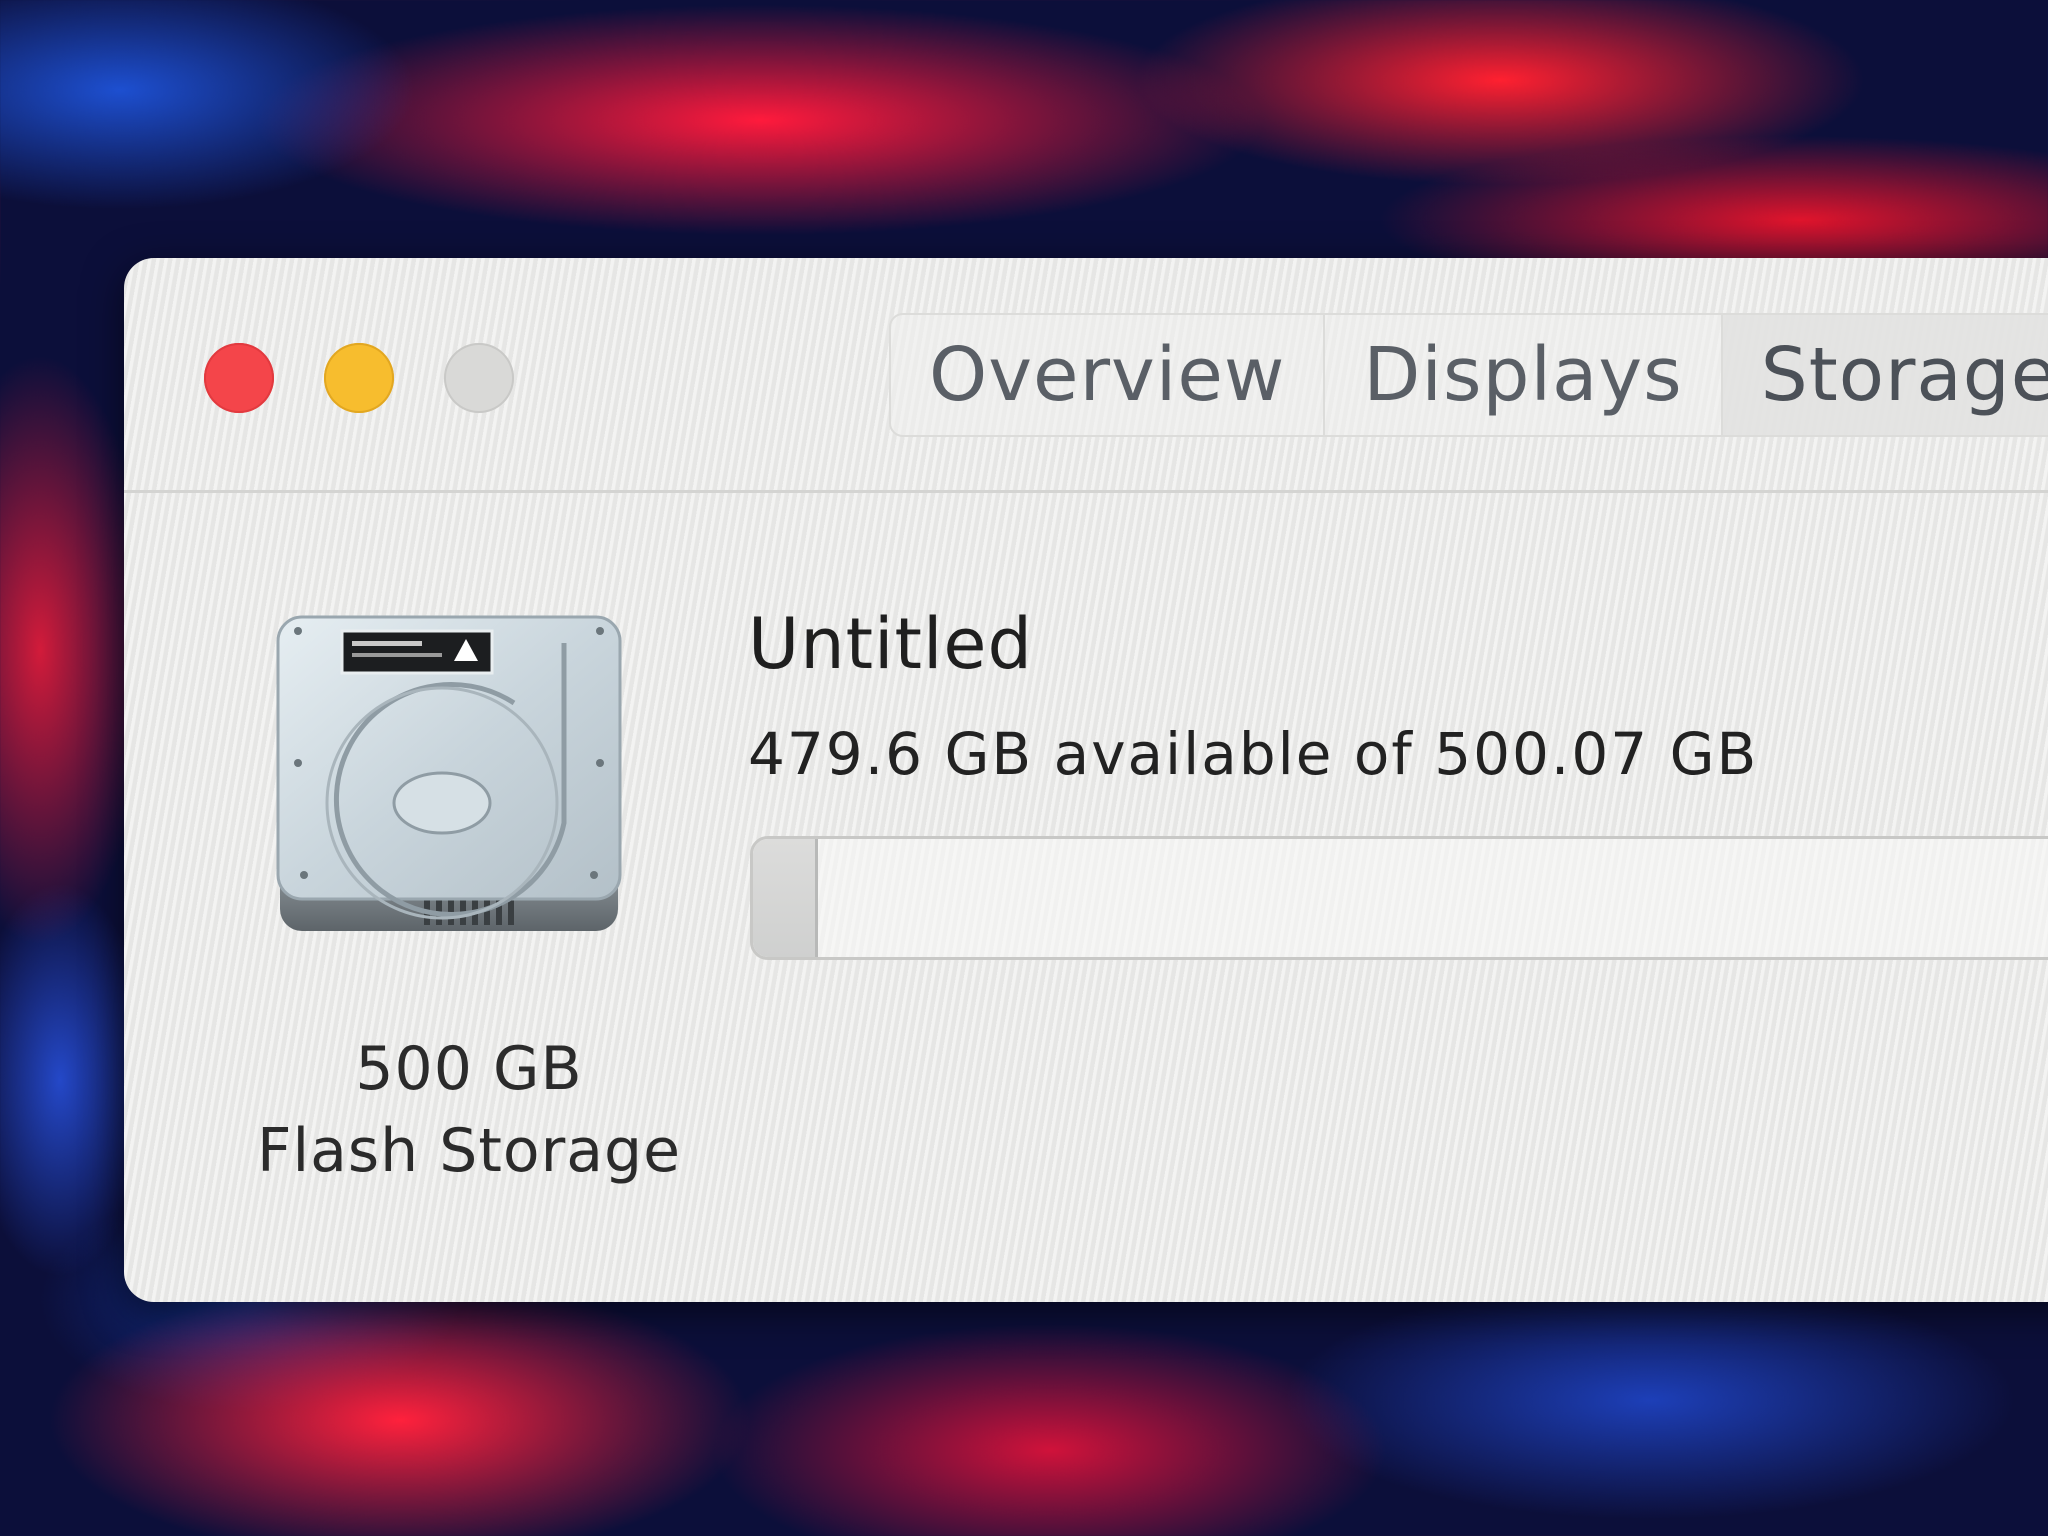  Describe the element at coordinates (890, 644) in the screenshot. I see `volume-name: Untitled` at that location.